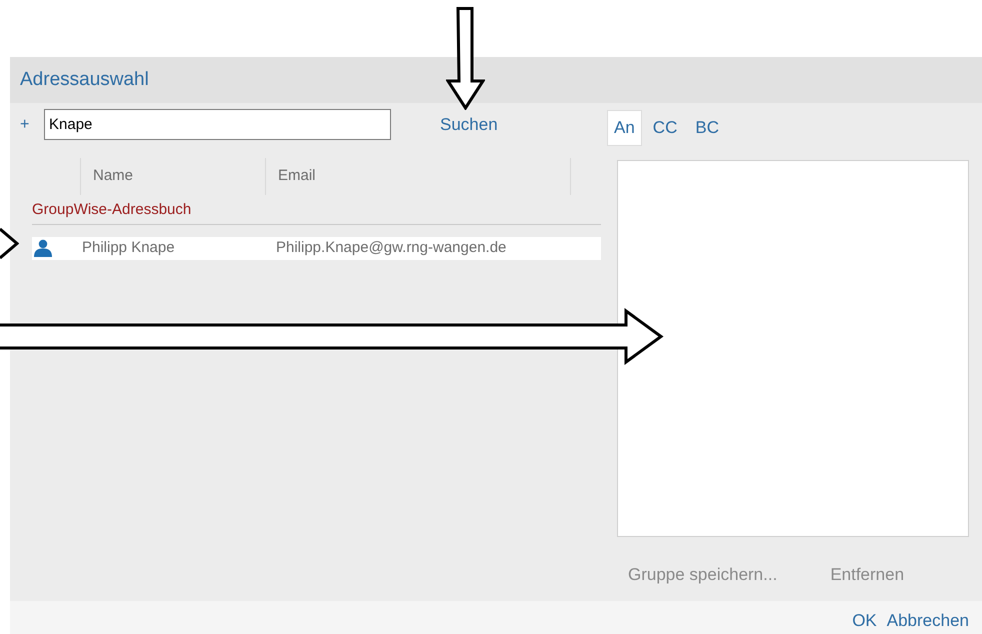 The width and height of the screenshot is (982, 634). I want to click on recipient-tab: CC, so click(665, 128).